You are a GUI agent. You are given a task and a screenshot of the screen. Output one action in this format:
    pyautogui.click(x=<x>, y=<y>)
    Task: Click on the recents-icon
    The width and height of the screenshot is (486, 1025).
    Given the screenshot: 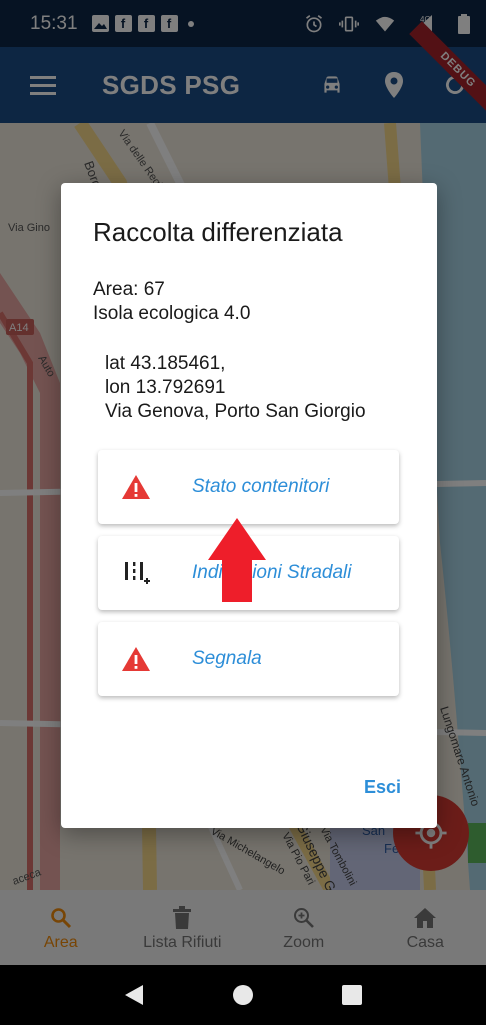 What is the action you would take?
    pyautogui.click(x=352, y=995)
    